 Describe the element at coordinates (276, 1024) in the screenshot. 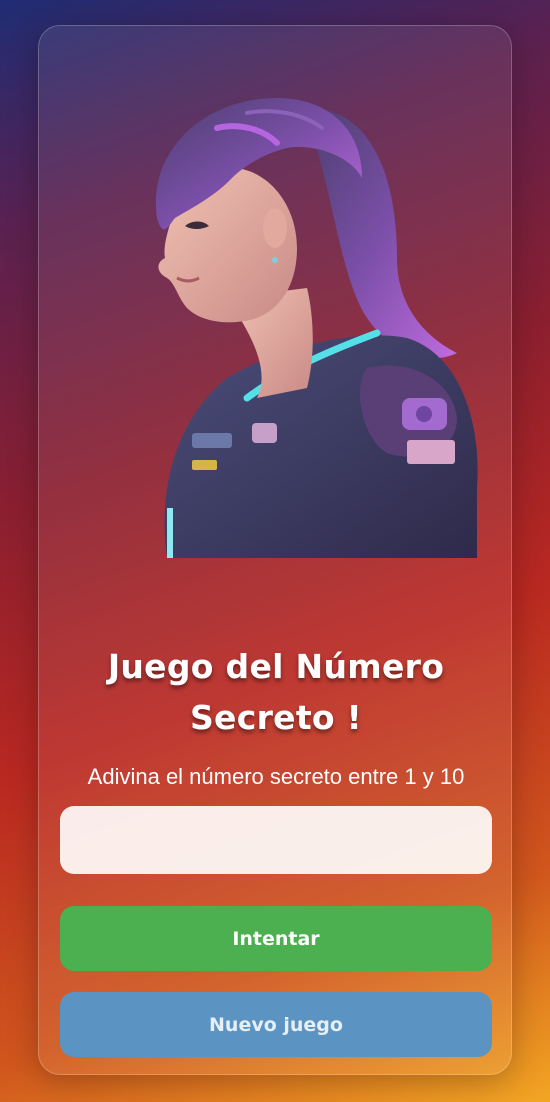

I see `new-game-button: Nuevo juego` at that location.